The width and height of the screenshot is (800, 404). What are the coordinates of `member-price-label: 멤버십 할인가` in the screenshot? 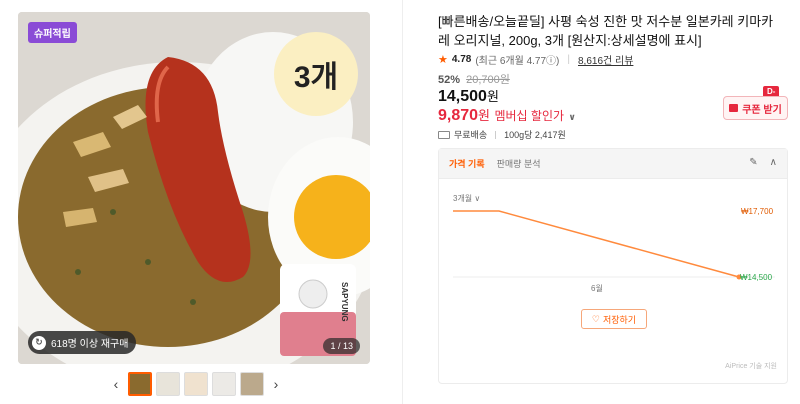 It's located at (529, 116).